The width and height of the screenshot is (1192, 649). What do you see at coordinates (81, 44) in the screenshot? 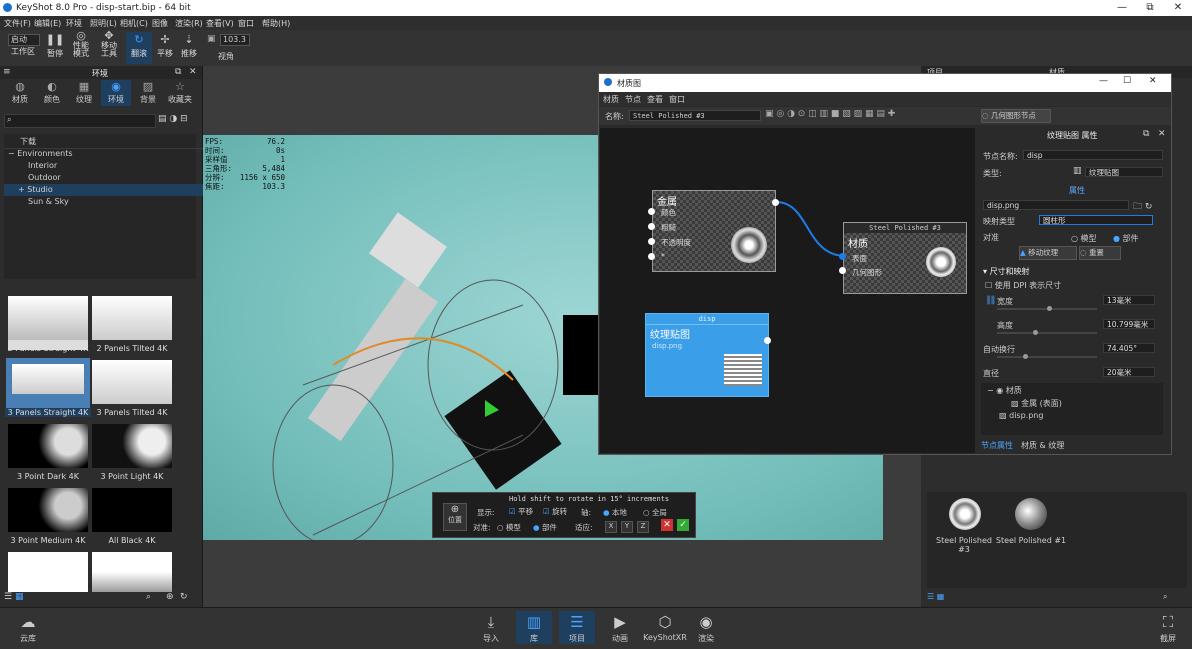
I see `performance-mode-button: ◎ 性能 模式` at bounding box center [81, 44].